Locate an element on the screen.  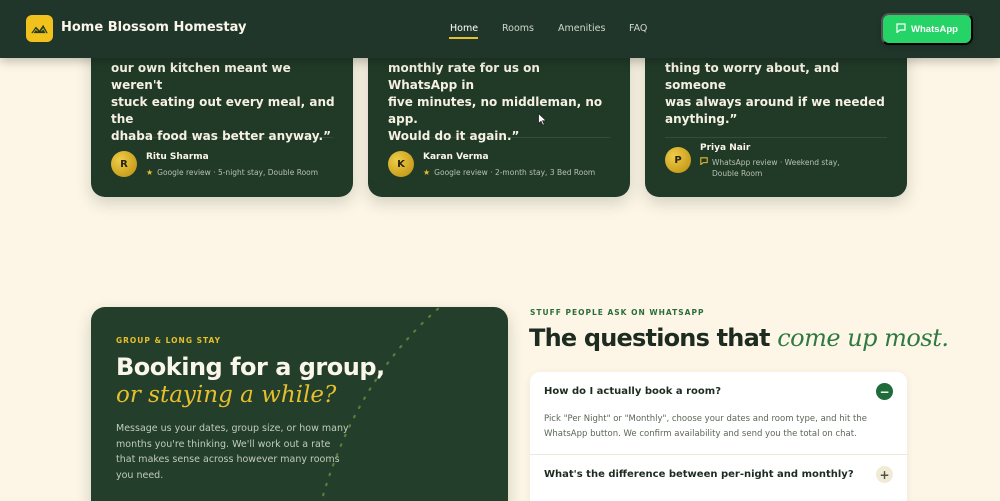
collapse-icon: − is located at coordinates (884, 391).